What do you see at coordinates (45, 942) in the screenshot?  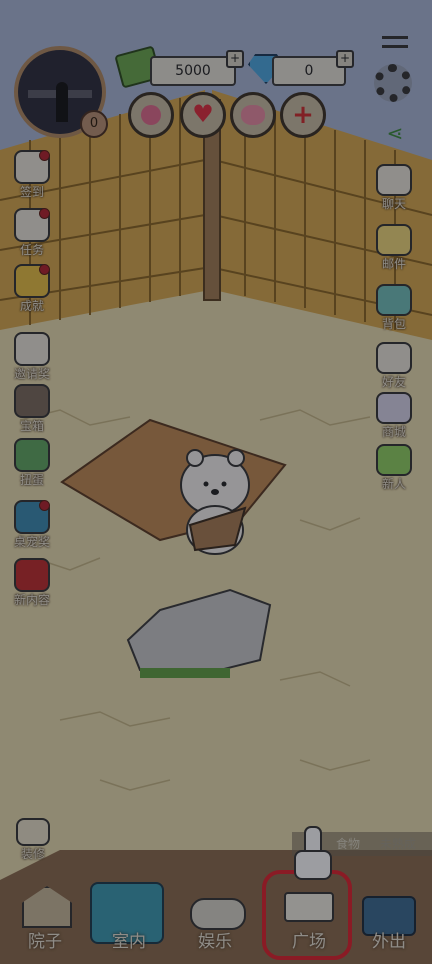 I see `nav-yard-label: 院子` at bounding box center [45, 942].